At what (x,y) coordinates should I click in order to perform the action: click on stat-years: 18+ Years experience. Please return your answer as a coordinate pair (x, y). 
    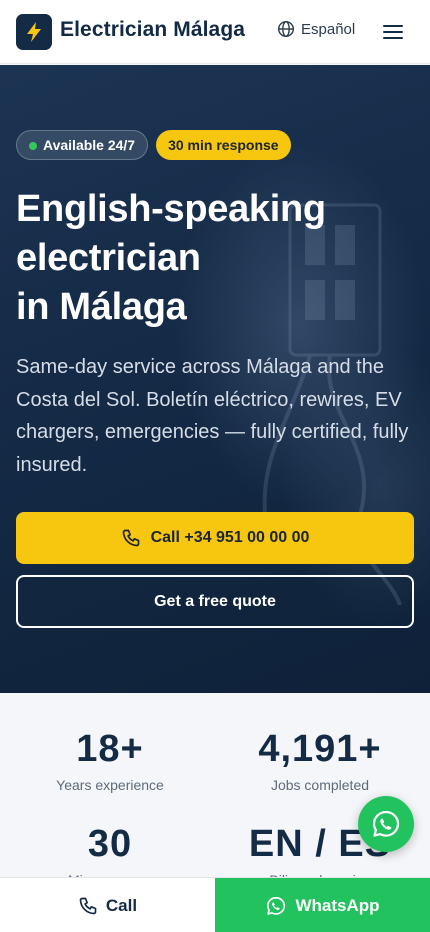
    Looking at the image, I should click on (110, 760).